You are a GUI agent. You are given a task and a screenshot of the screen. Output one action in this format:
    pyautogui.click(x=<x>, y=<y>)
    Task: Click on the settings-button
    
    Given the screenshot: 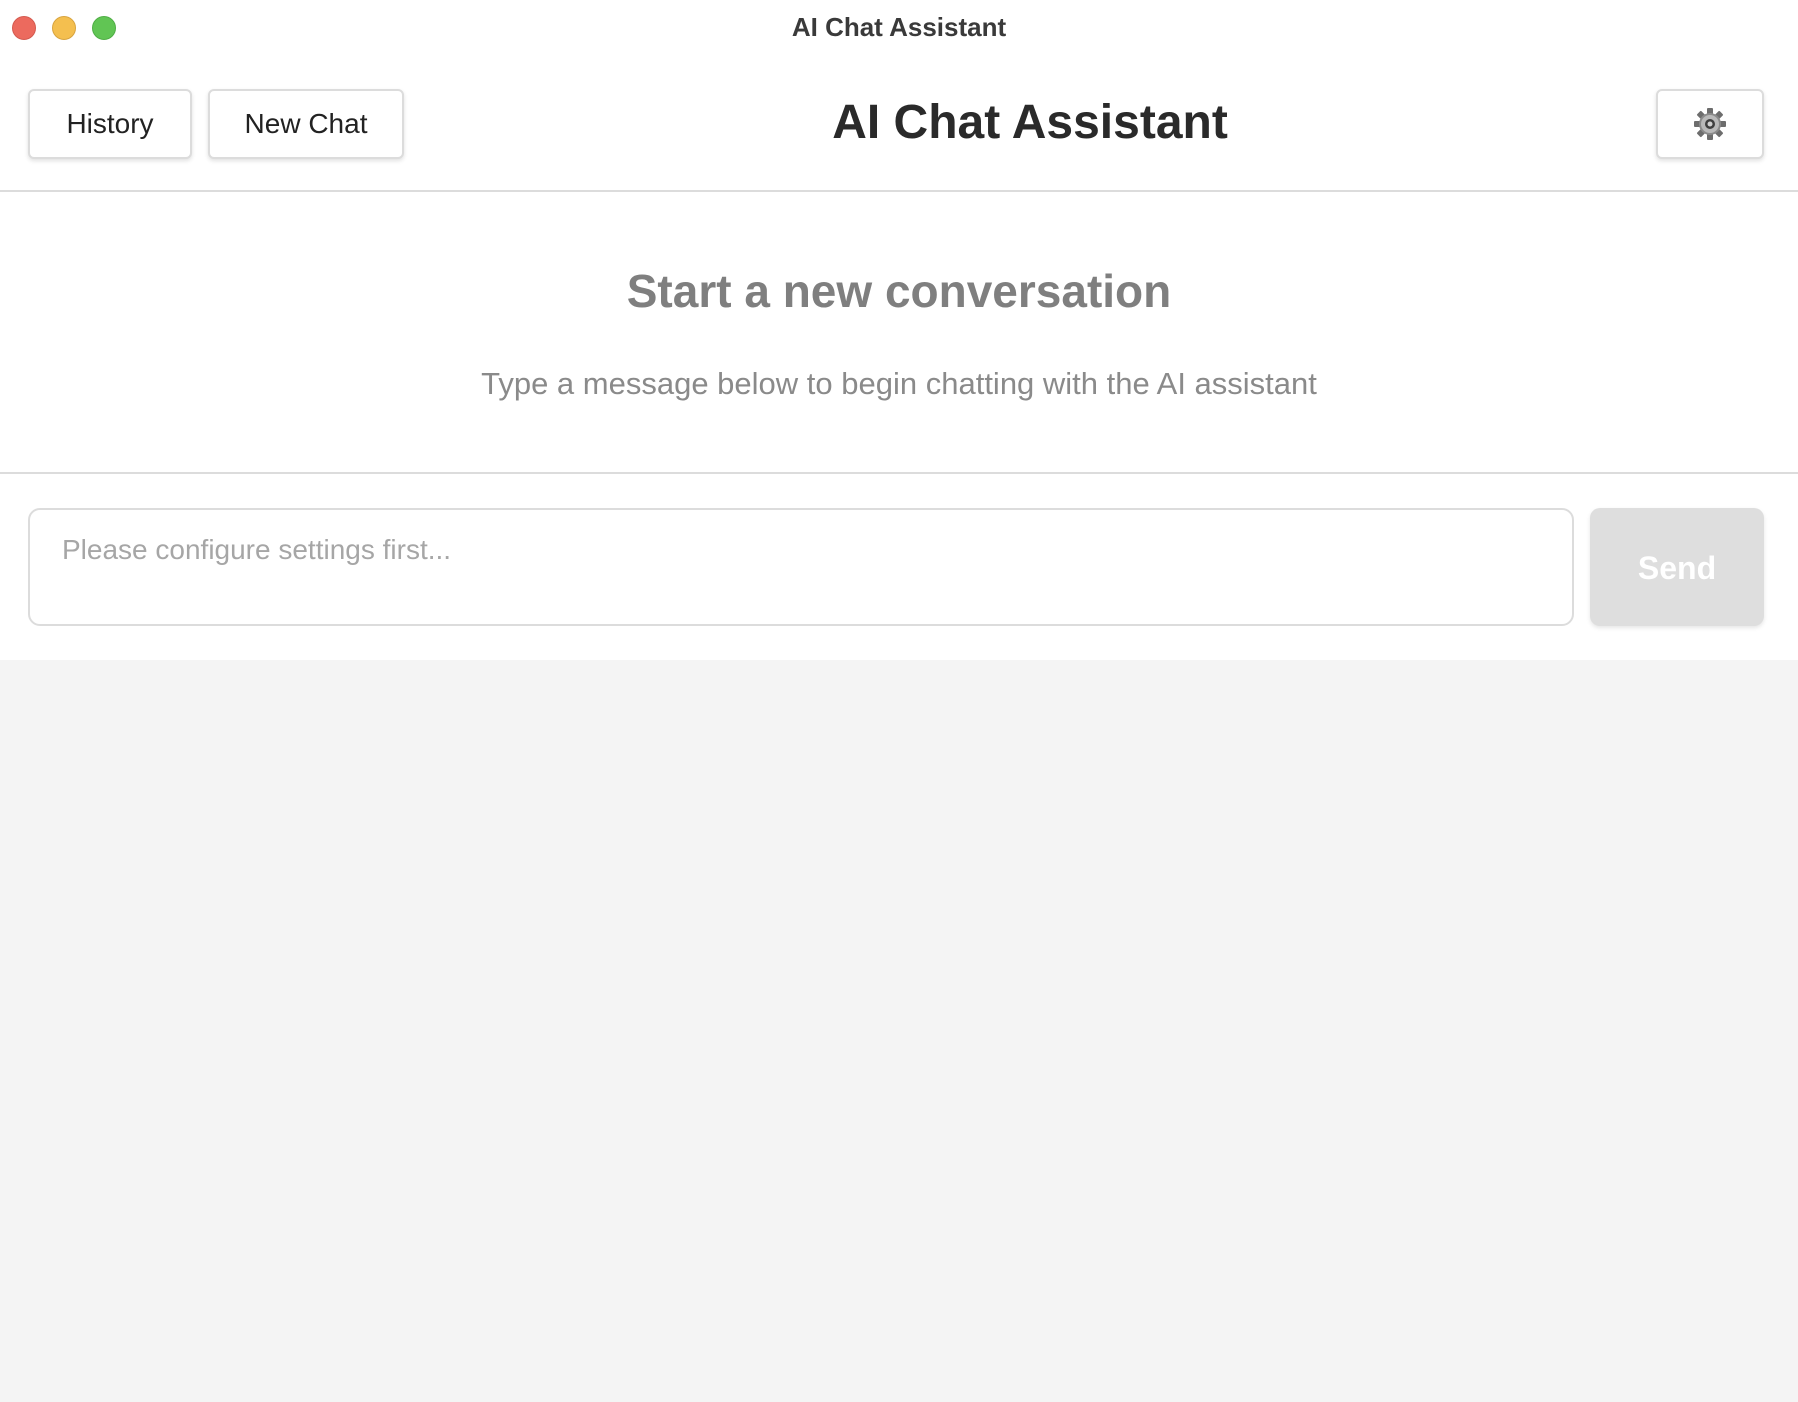 What is the action you would take?
    pyautogui.click(x=1710, y=124)
    